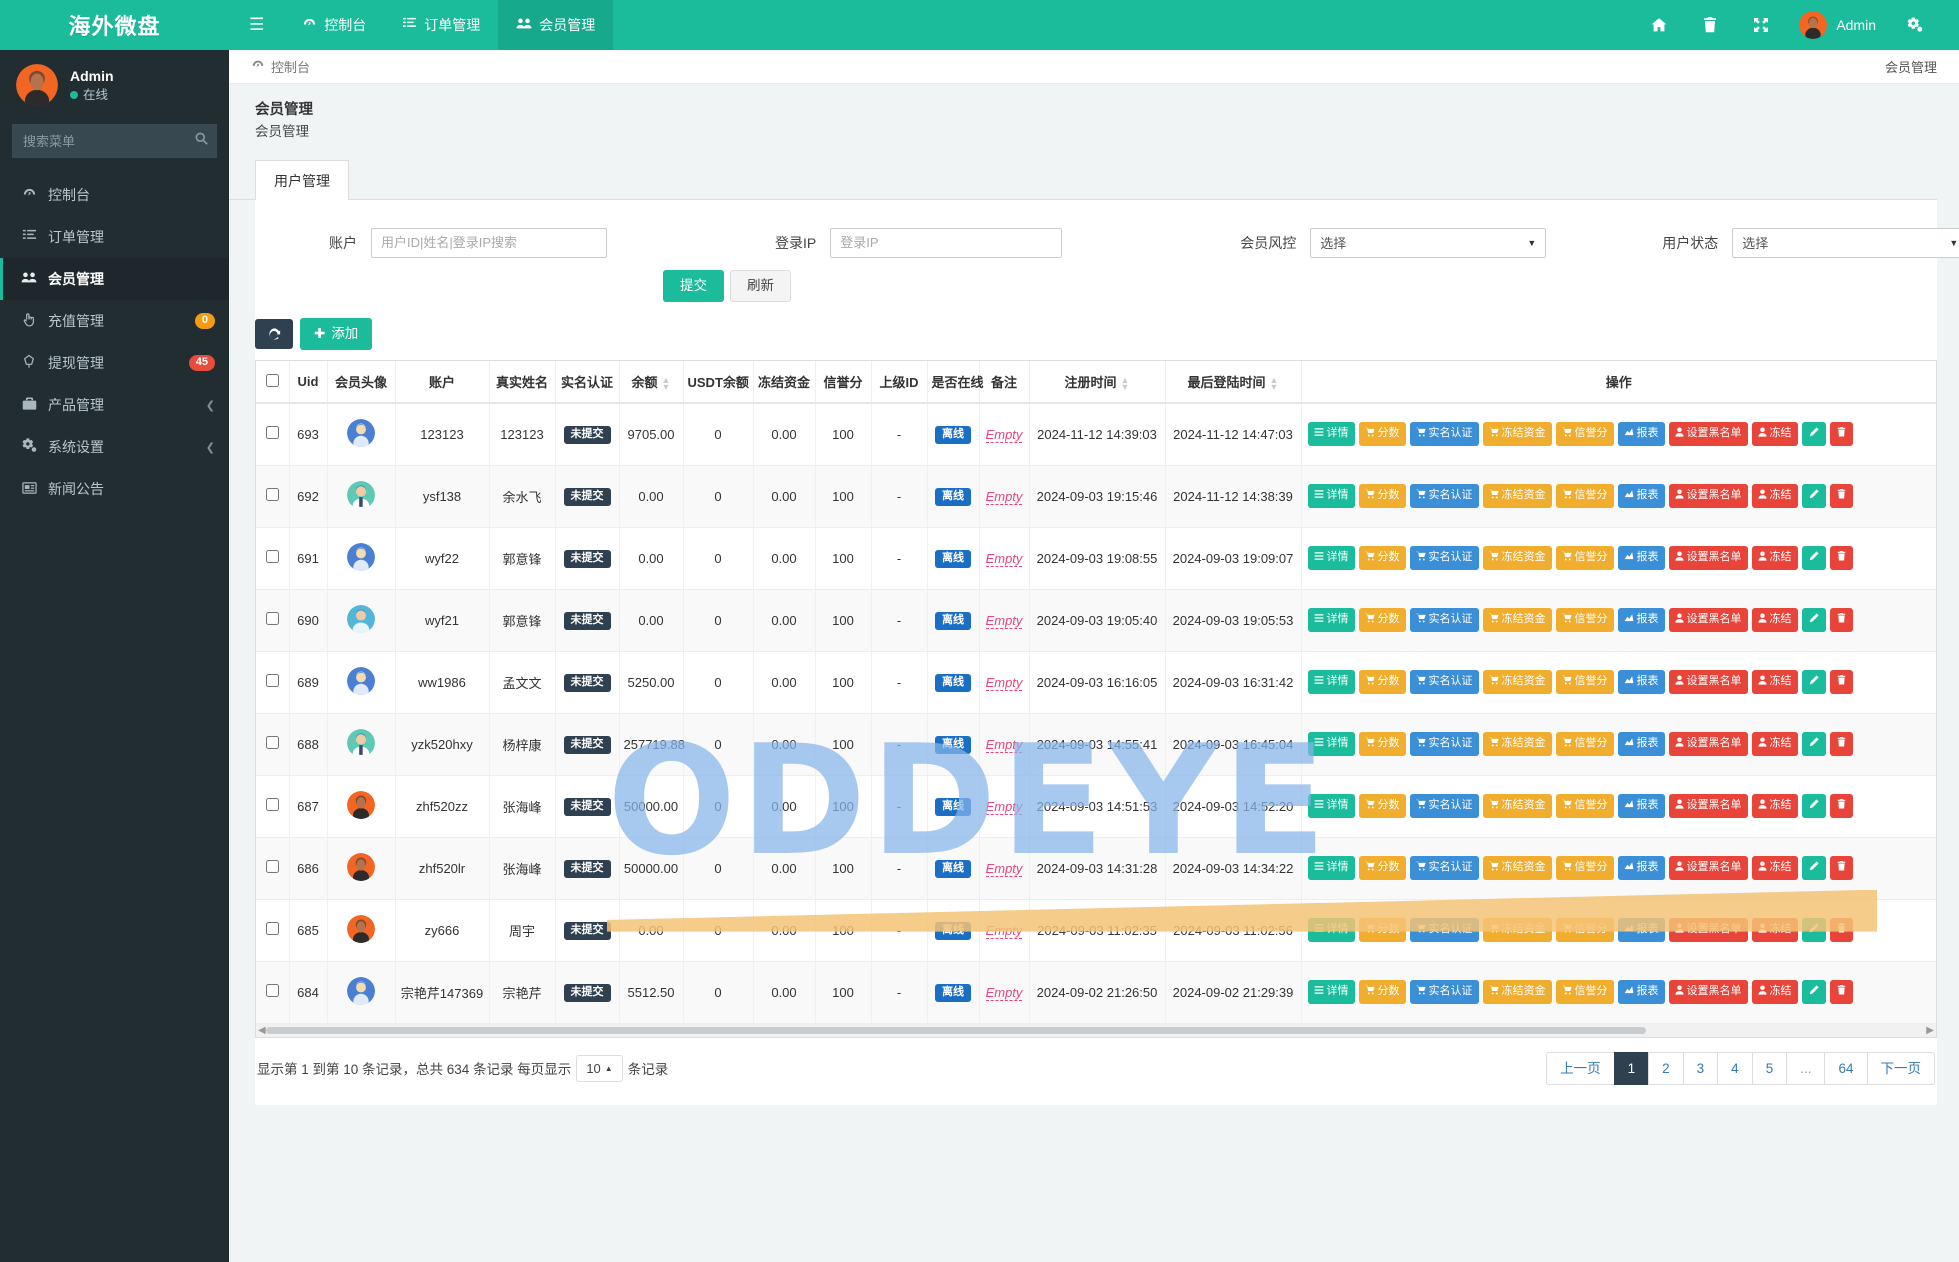  I want to click on pagination-item-64: 64, so click(1846, 1068).